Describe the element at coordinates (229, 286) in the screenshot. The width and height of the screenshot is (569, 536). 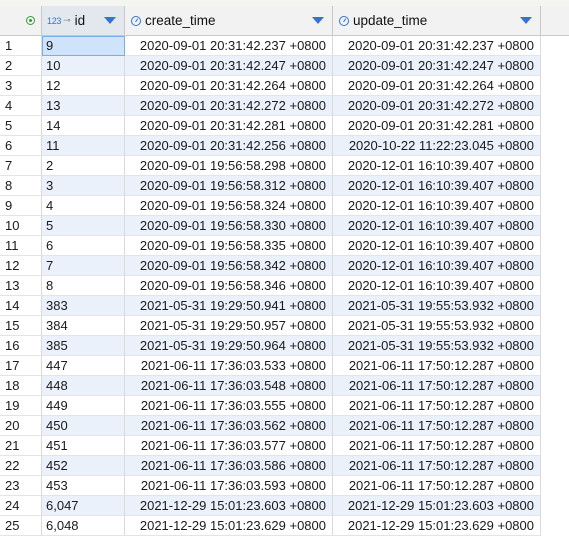
I see `create-time-cell: 2020-09-01 19:56:58.346 +0800` at that location.